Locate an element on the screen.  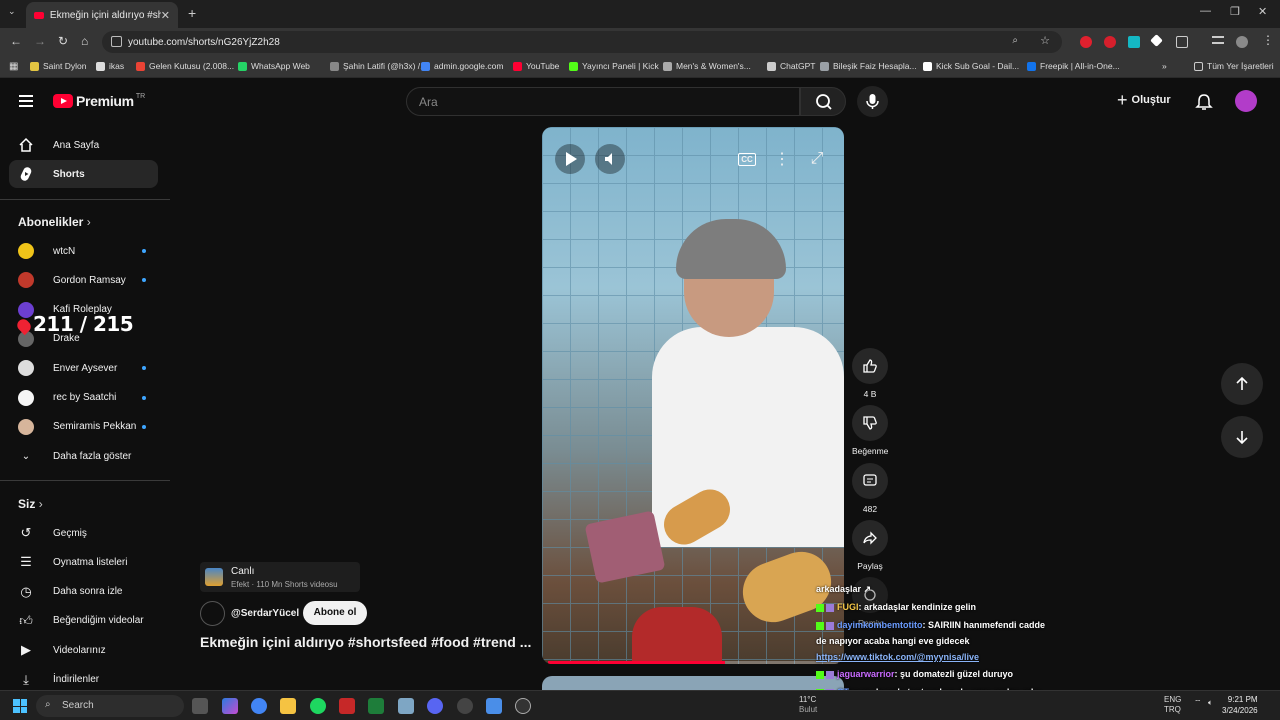
hamburger-menu-icon is located at coordinates (26, 101).